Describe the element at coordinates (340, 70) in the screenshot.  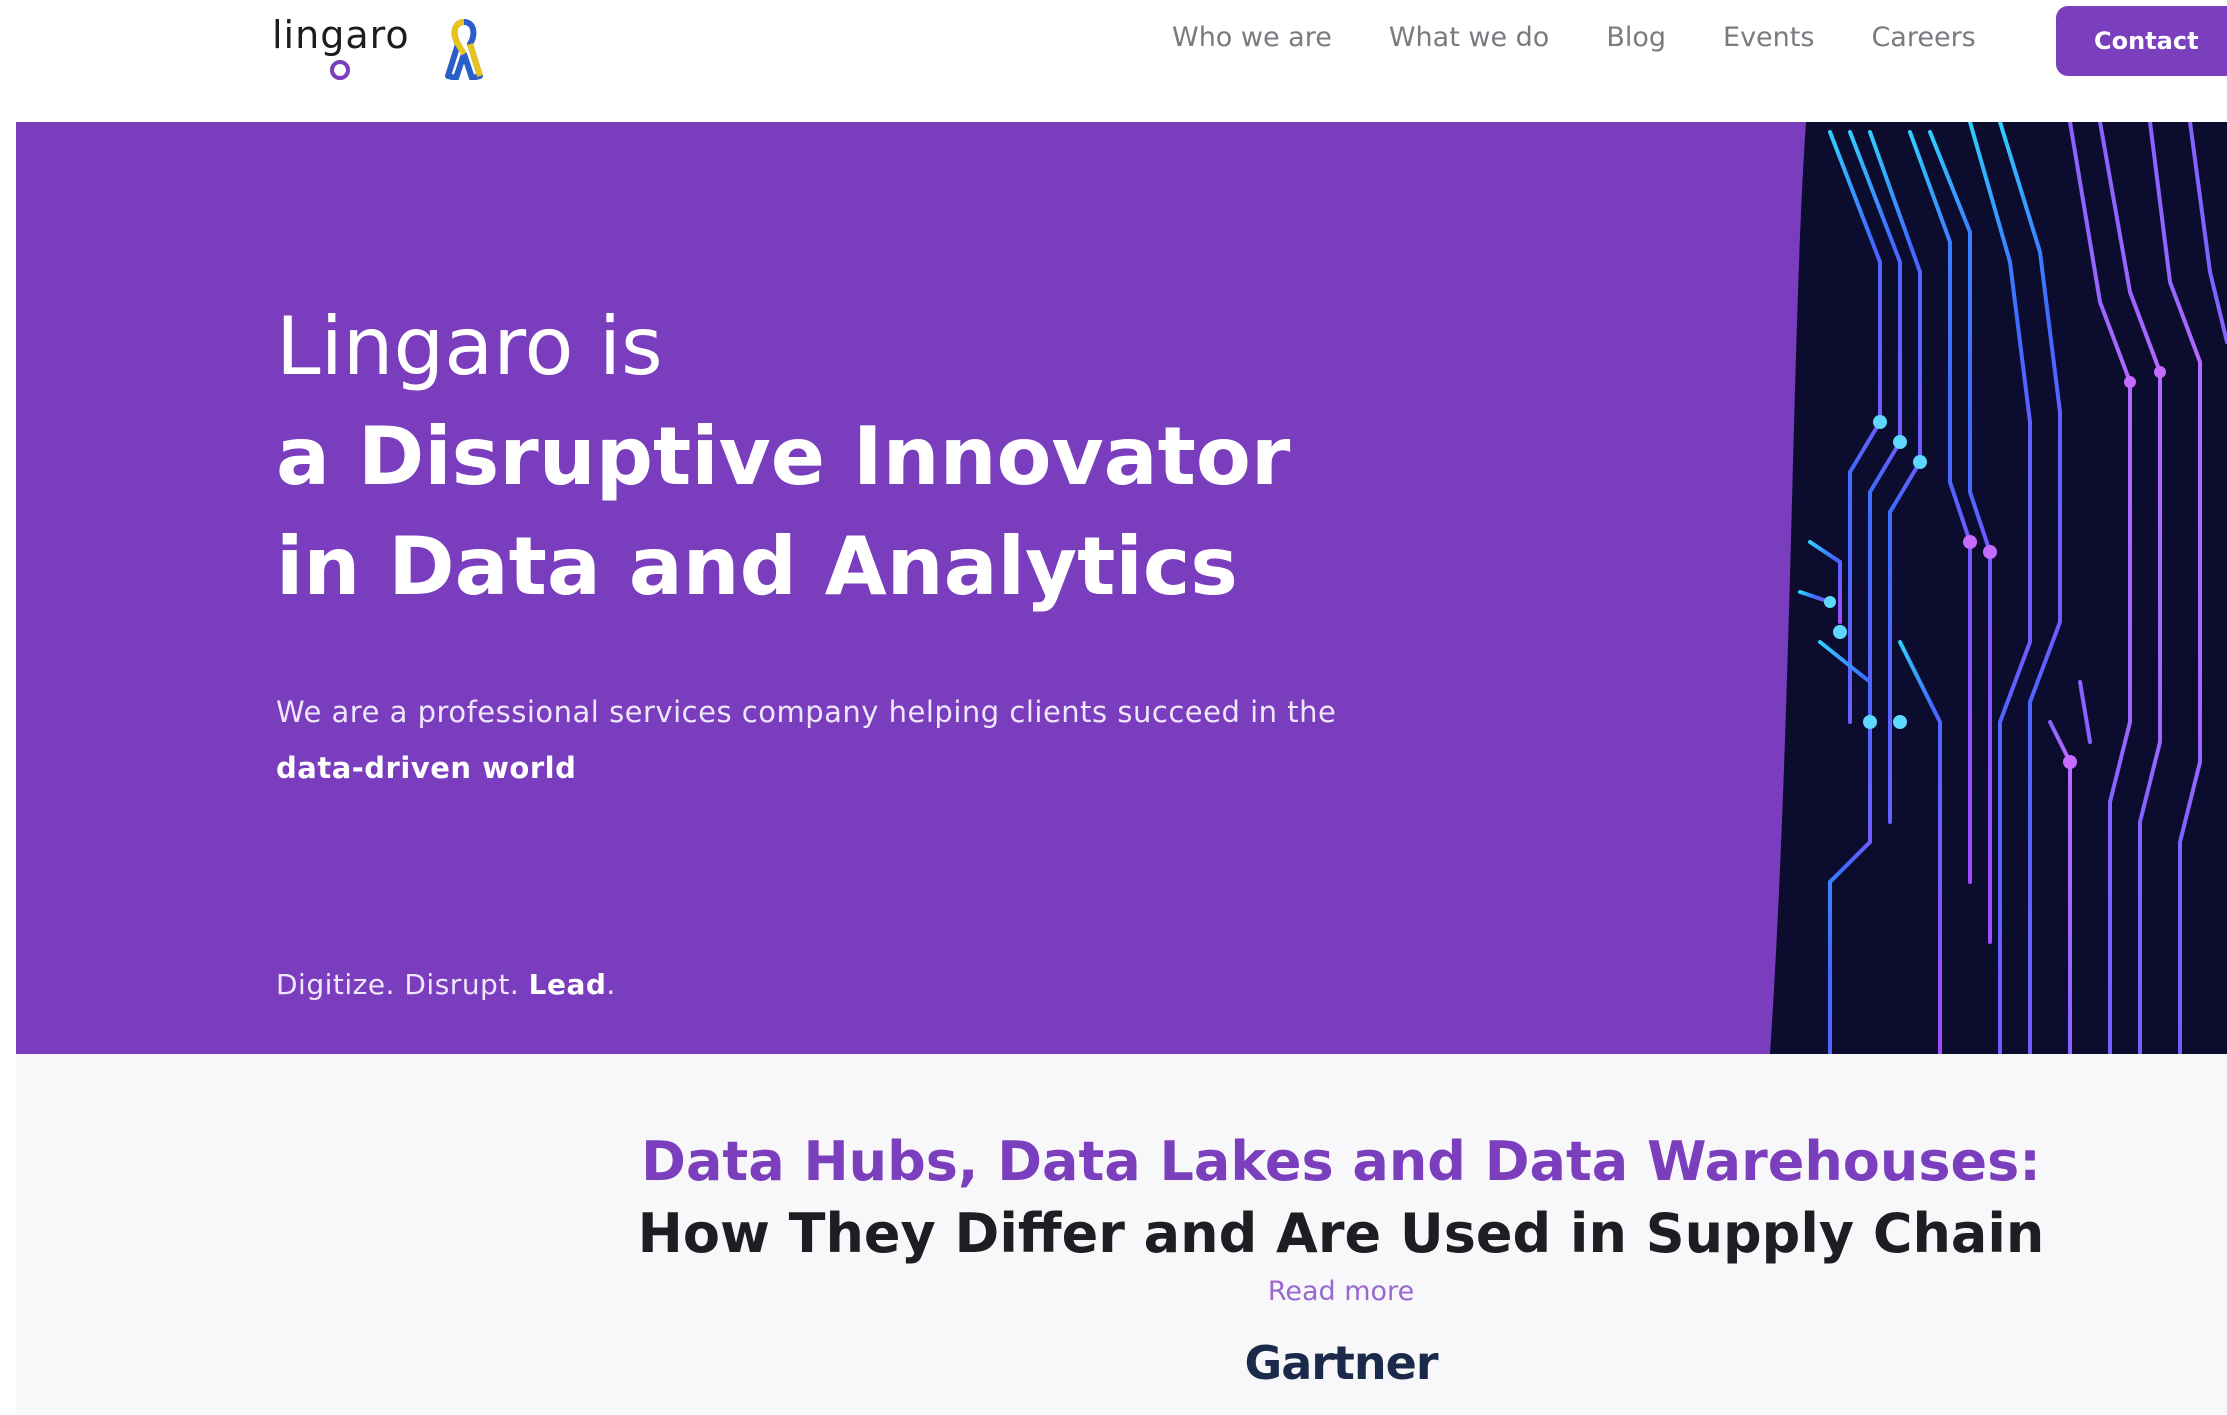
I see `logo-dot` at that location.